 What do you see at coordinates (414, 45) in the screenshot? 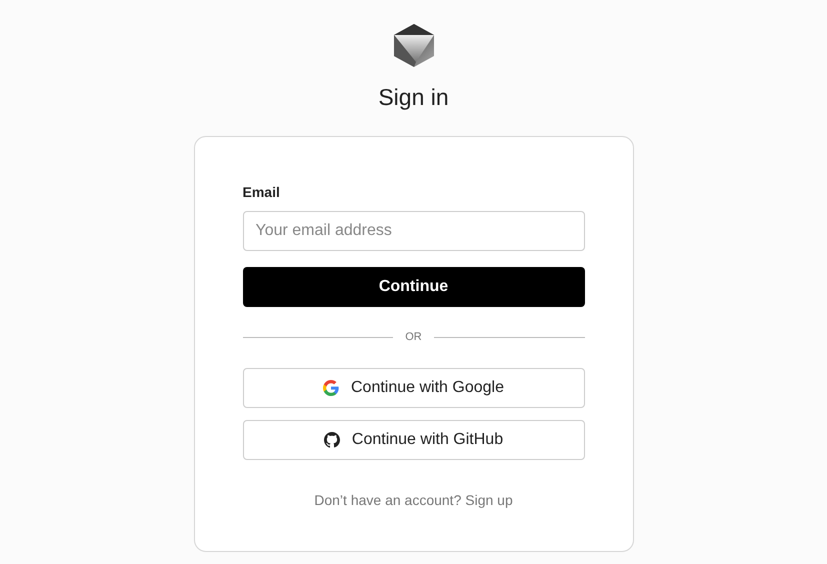
I see `logo-icon` at bounding box center [414, 45].